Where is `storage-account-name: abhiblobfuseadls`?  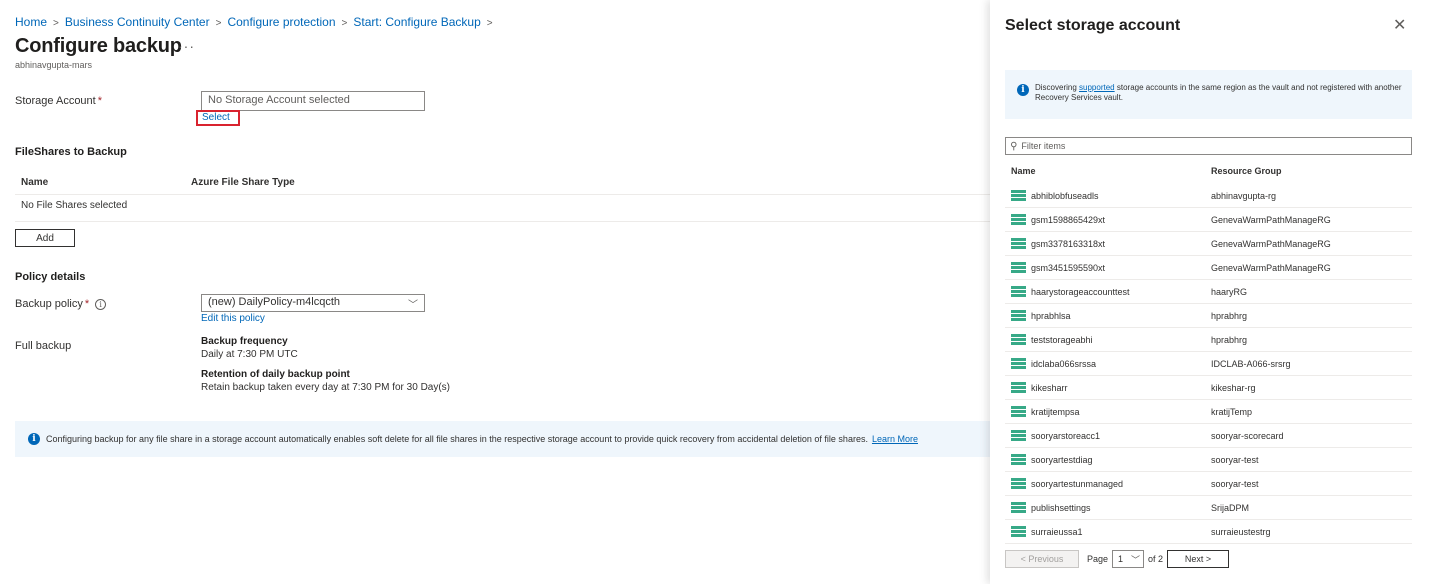
storage-account-name: abhiblobfuseadls is located at coordinates (1065, 195).